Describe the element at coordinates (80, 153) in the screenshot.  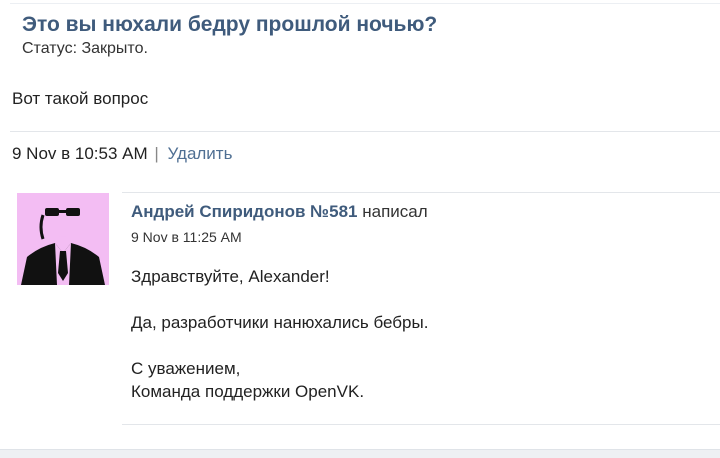
I see `ticket-date: 9 Nov в 10:53 AM` at that location.